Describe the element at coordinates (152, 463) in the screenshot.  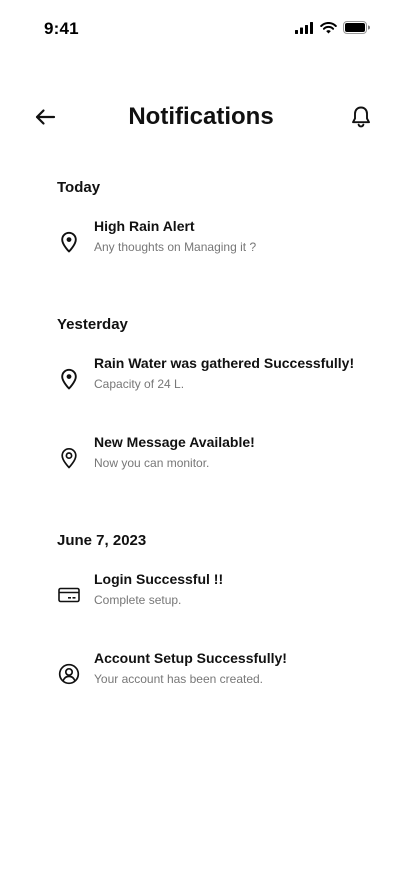
I see `list-item-subtitle: Now you can monitor.` at that location.